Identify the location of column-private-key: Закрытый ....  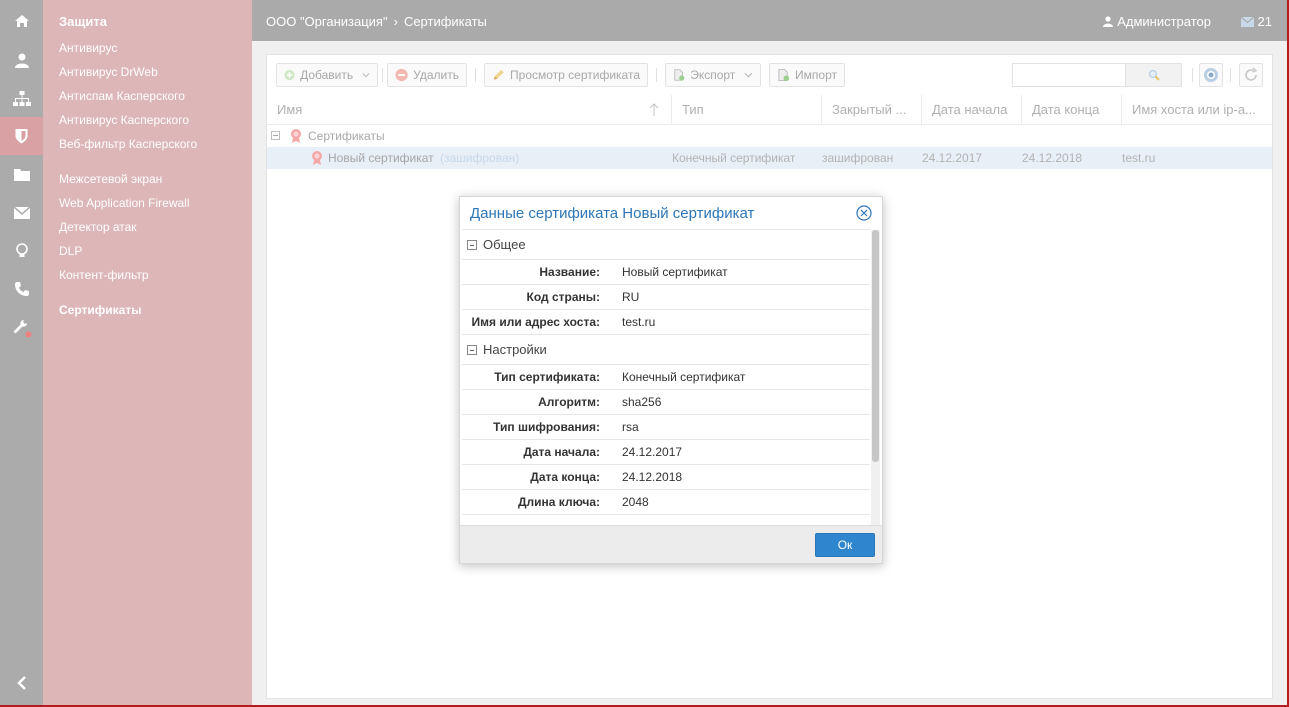
(872, 110).